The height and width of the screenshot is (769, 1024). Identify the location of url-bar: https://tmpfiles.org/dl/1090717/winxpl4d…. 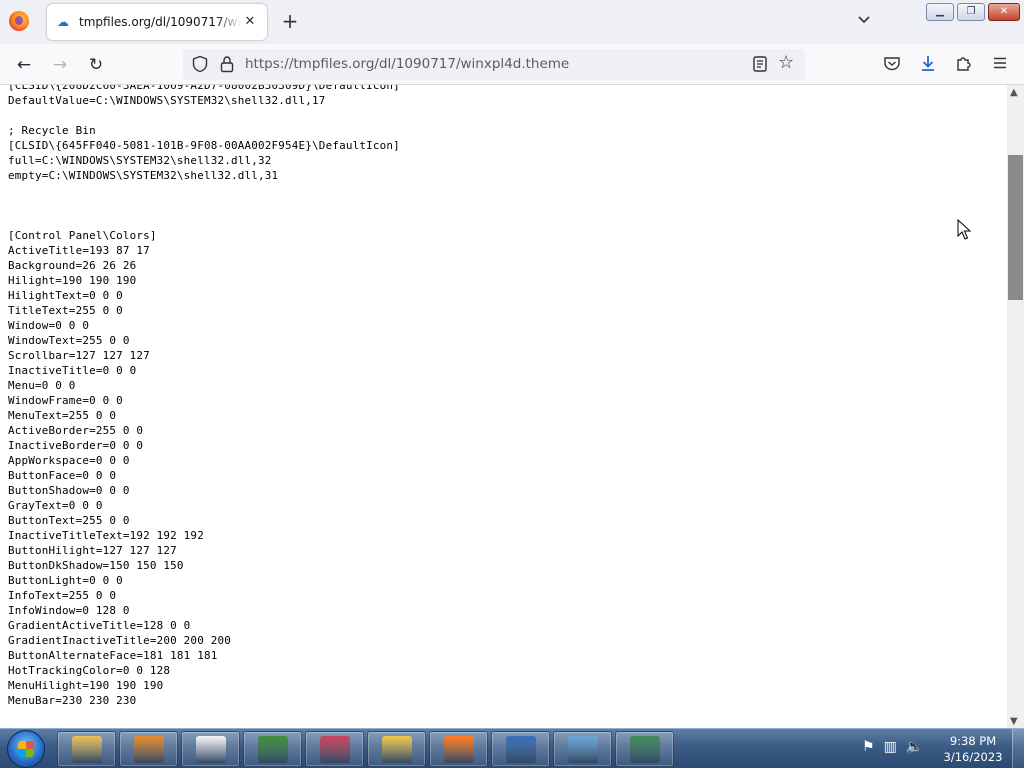
(494, 64).